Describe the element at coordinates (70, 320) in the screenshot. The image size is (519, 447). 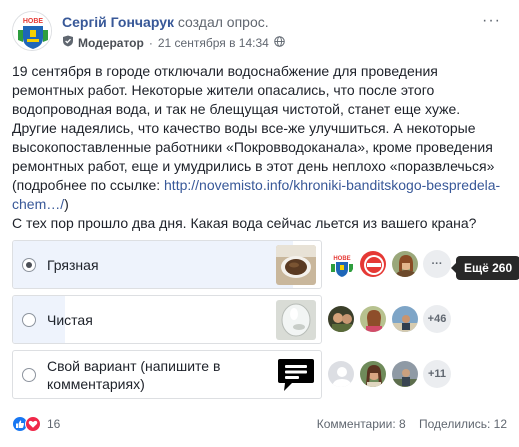
I see `poll-option-label: Чистая` at that location.